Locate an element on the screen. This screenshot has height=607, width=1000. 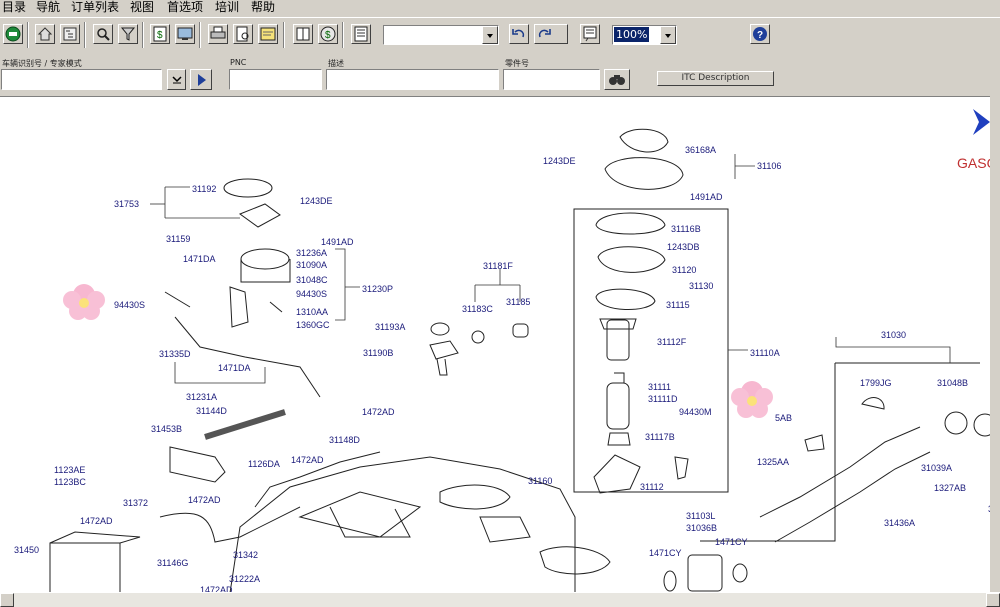
itc-description-button: ITC Description is located at coordinates (715, 78).